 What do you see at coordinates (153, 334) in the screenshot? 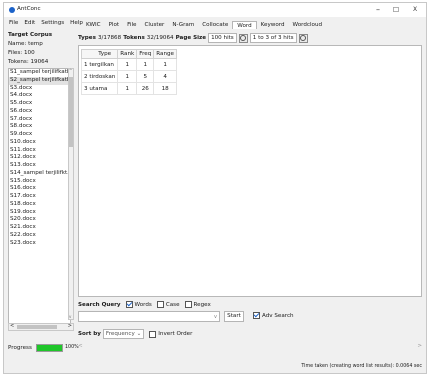
I see `invert-order-checkbox` at bounding box center [153, 334].